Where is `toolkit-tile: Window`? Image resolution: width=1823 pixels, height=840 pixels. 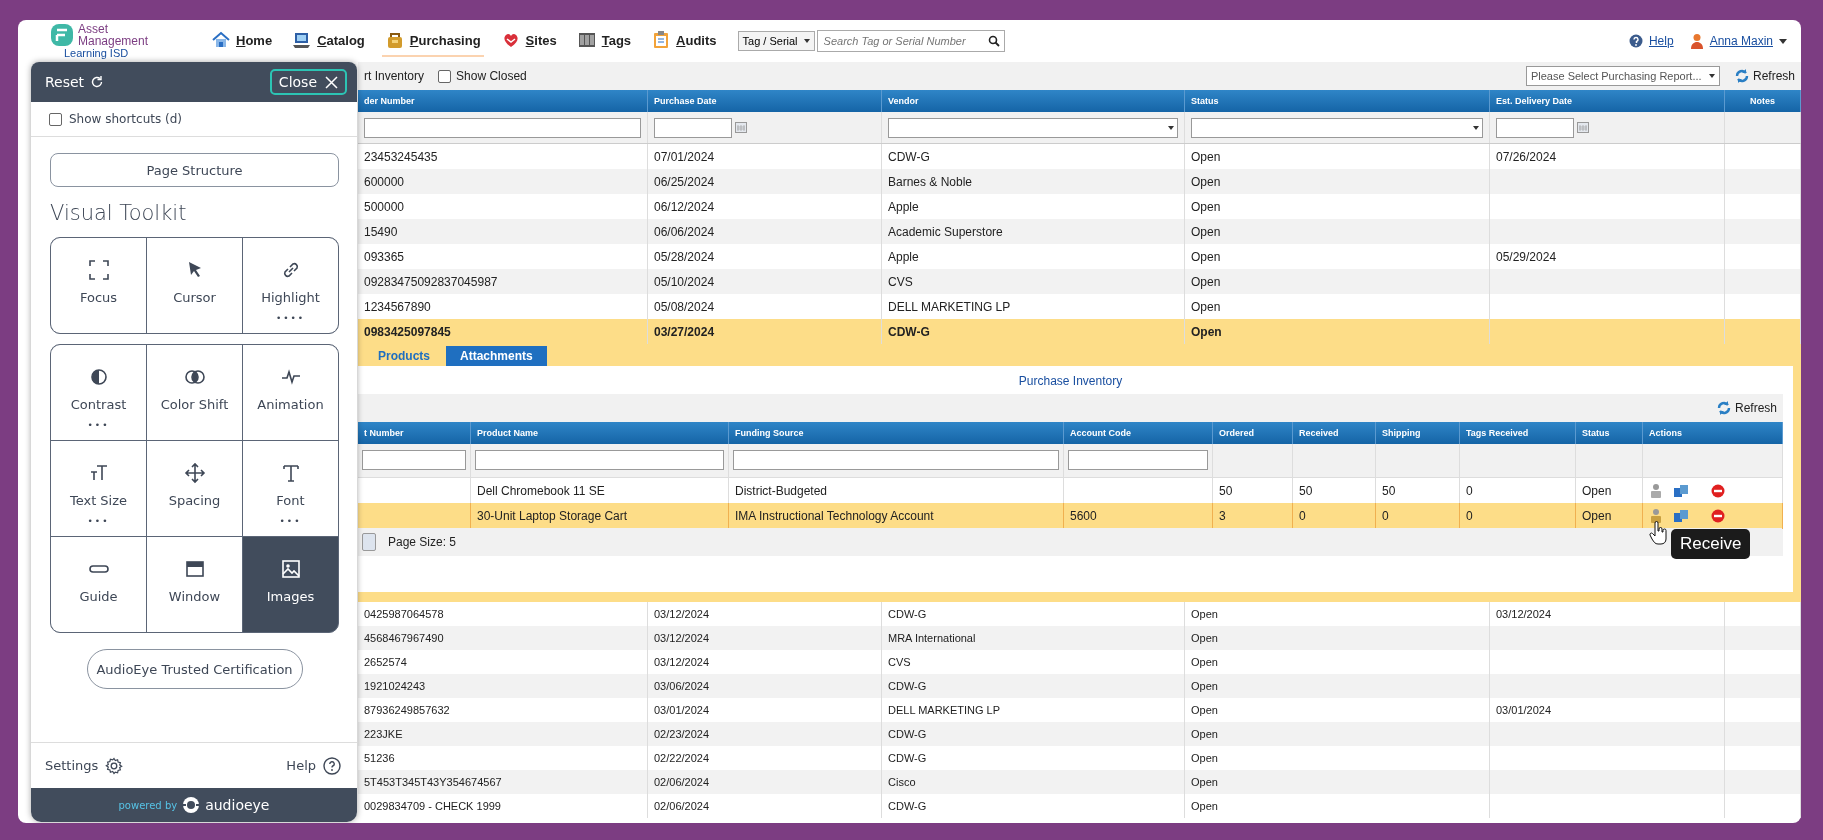
toolkit-tile: Window is located at coordinates (194, 584).